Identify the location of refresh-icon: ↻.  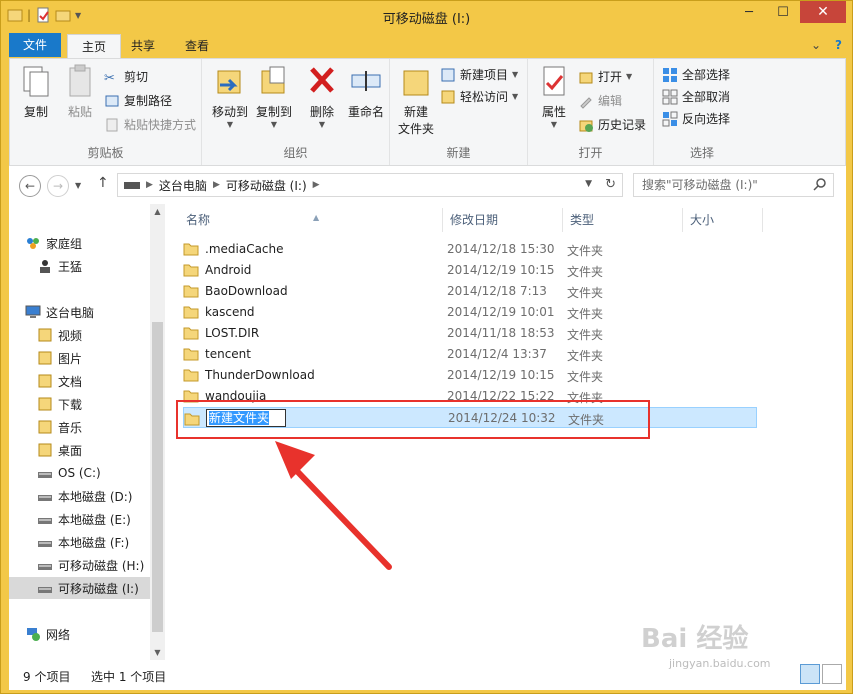
(610, 184).